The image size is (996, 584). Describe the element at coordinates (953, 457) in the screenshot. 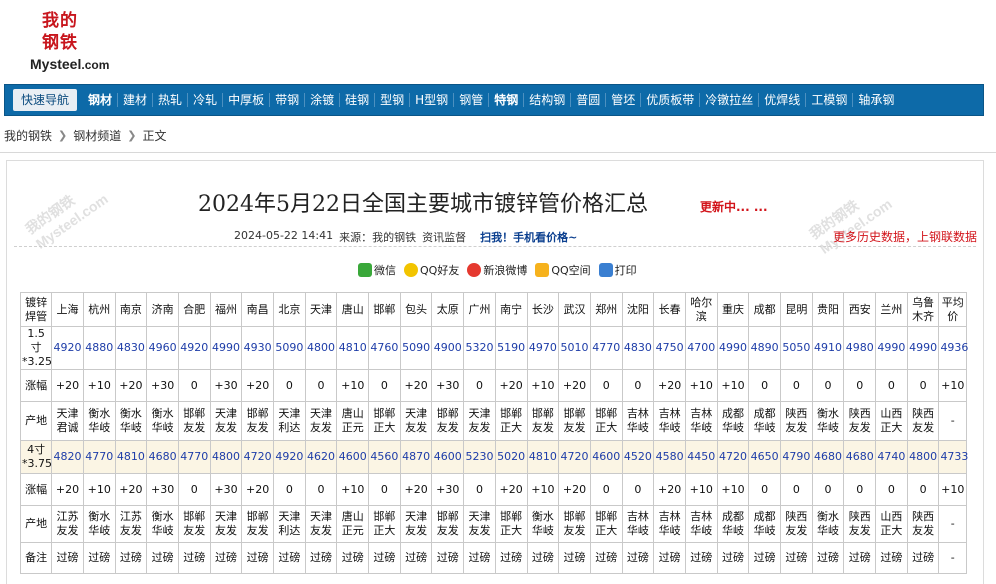

I see `table-cell: 4733` at that location.